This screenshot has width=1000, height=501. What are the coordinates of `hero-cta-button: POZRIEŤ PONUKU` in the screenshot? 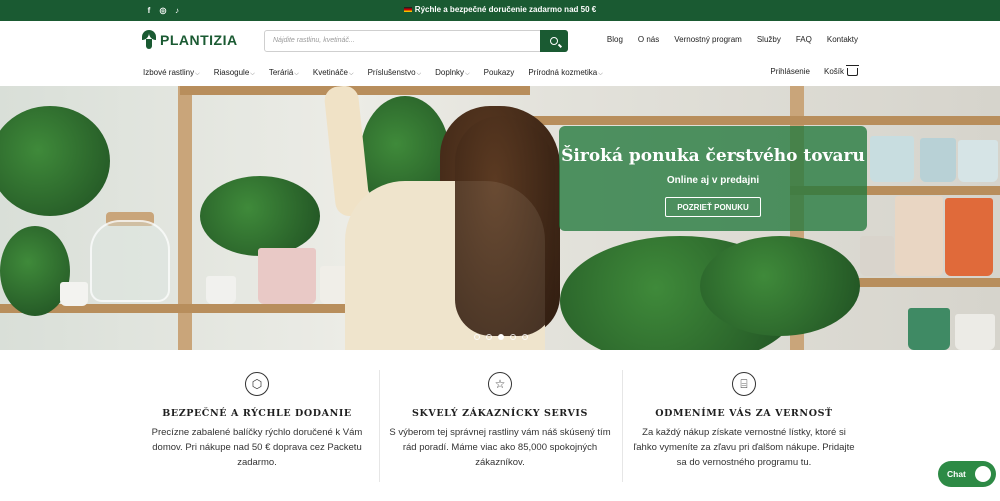 It's located at (713, 207).